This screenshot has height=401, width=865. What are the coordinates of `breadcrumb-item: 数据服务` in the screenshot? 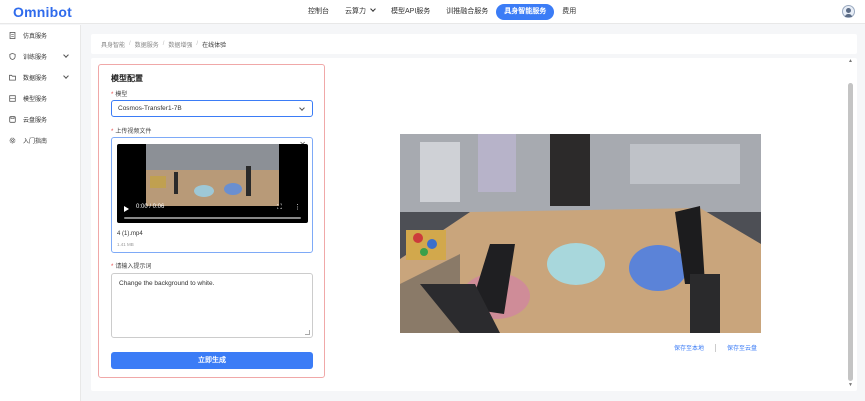 It's located at (147, 44).